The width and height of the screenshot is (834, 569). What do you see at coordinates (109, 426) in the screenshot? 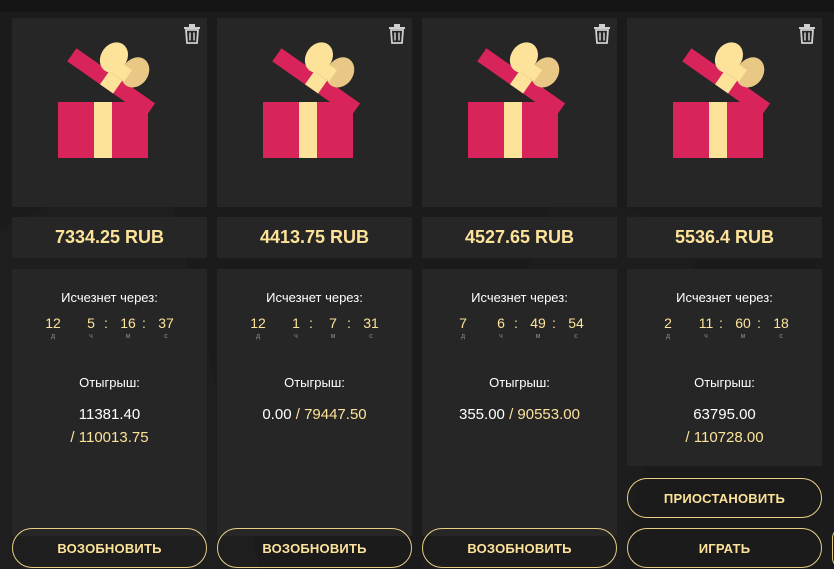
I see `winnings-value: 11381.40 / 110013.75` at bounding box center [109, 426].